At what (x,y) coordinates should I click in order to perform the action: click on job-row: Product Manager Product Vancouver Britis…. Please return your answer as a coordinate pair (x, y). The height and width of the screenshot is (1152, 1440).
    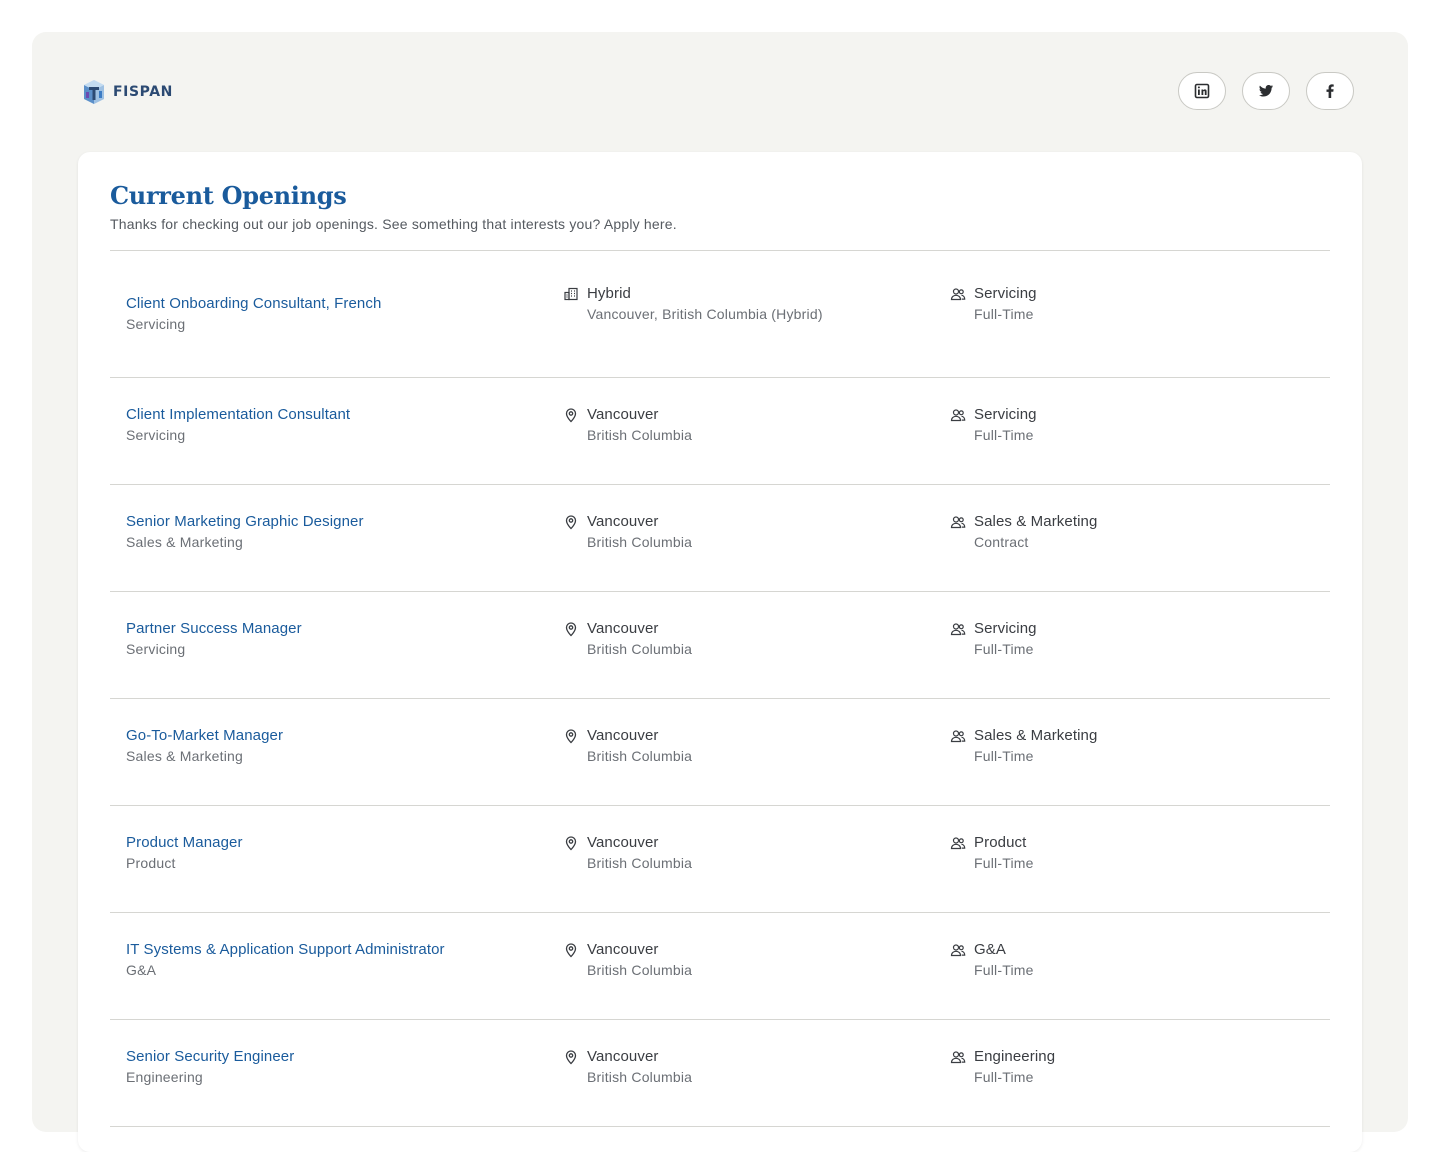
    Looking at the image, I should click on (720, 859).